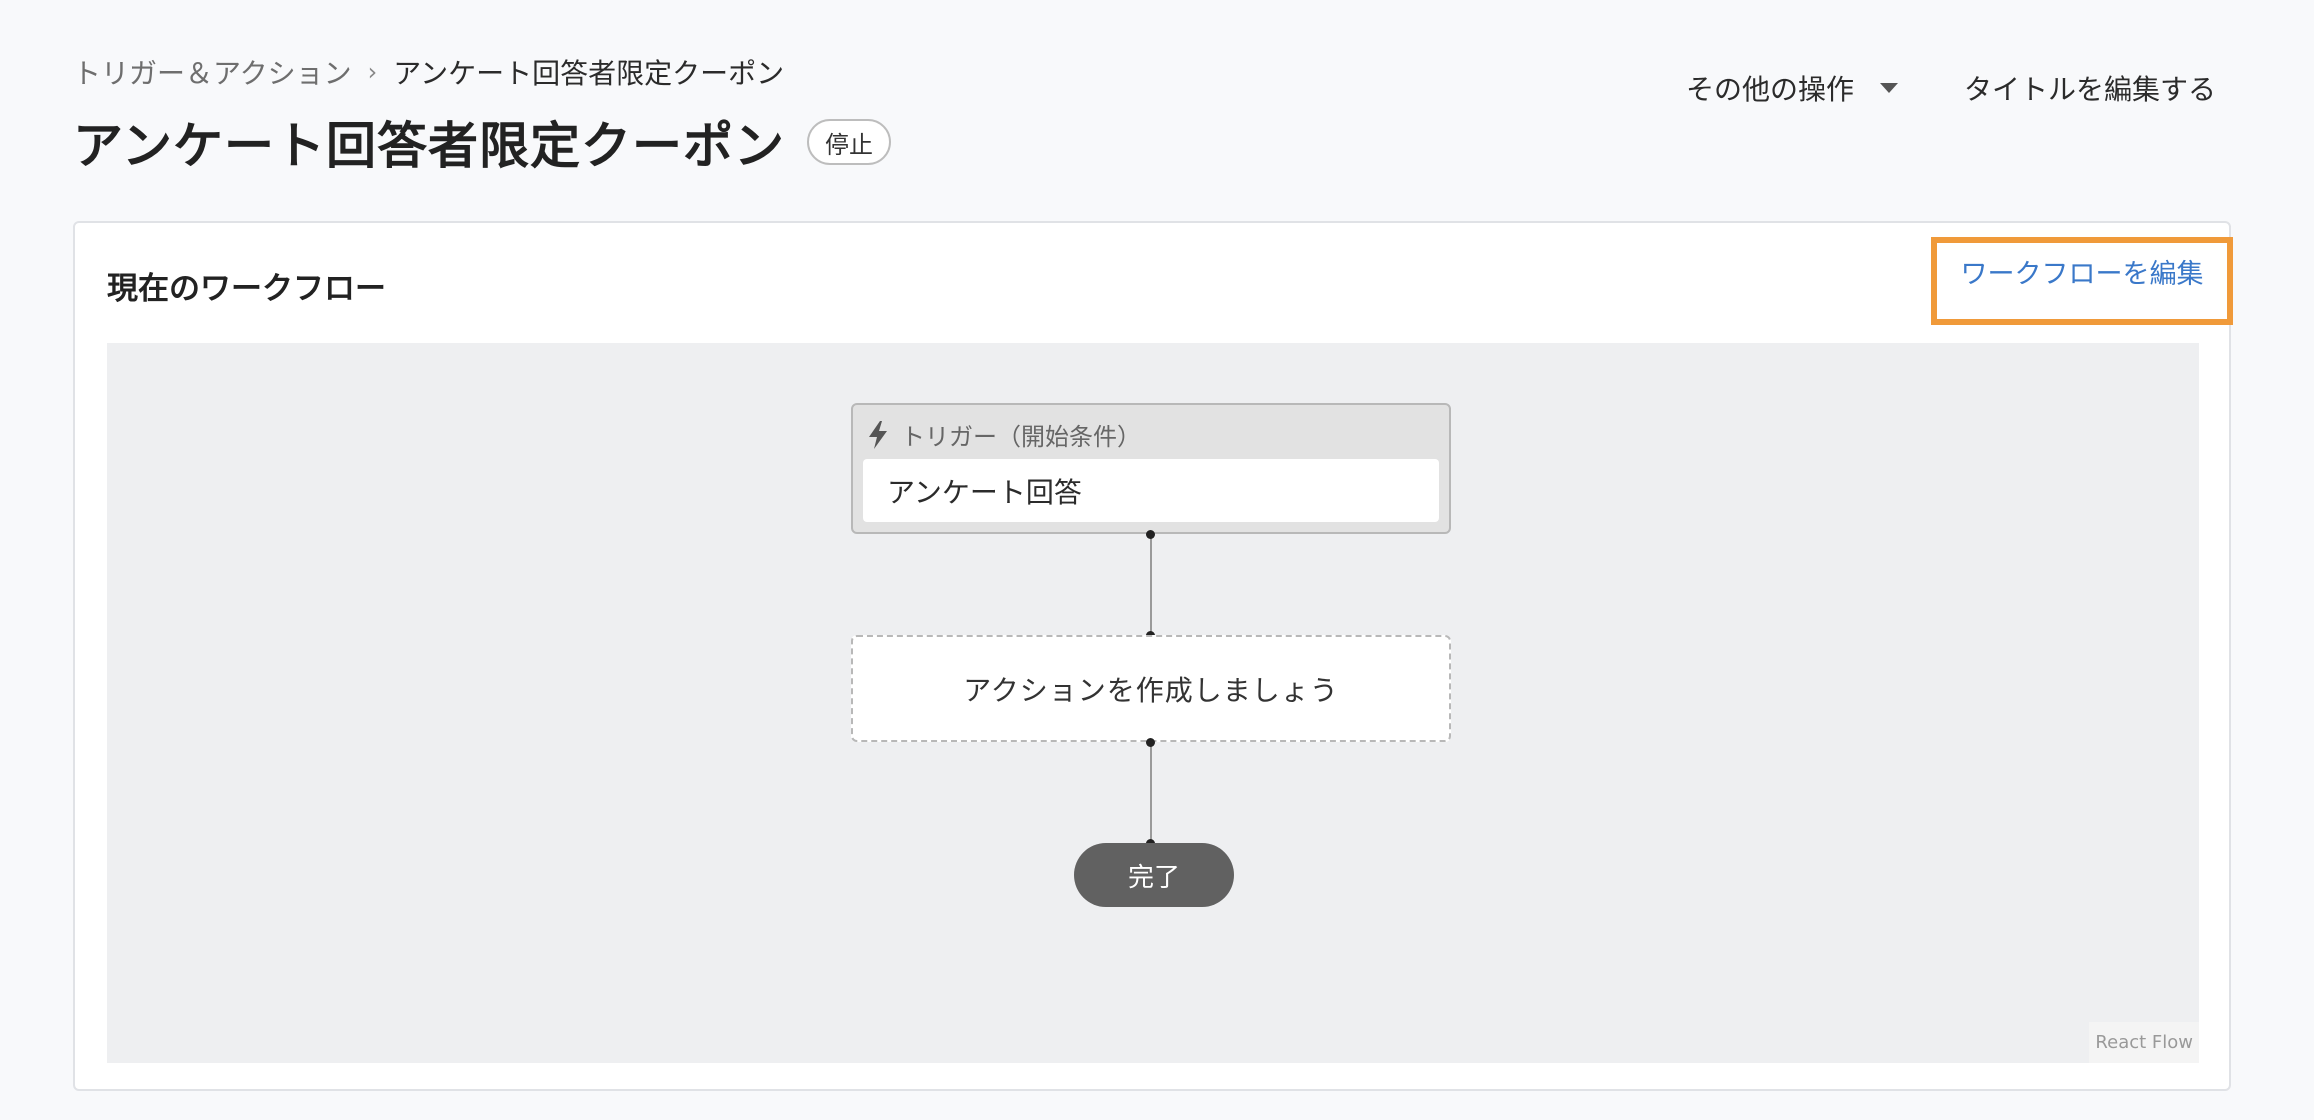 Image resolution: width=2314 pixels, height=1120 pixels. I want to click on status-badge: 停止, so click(849, 142).